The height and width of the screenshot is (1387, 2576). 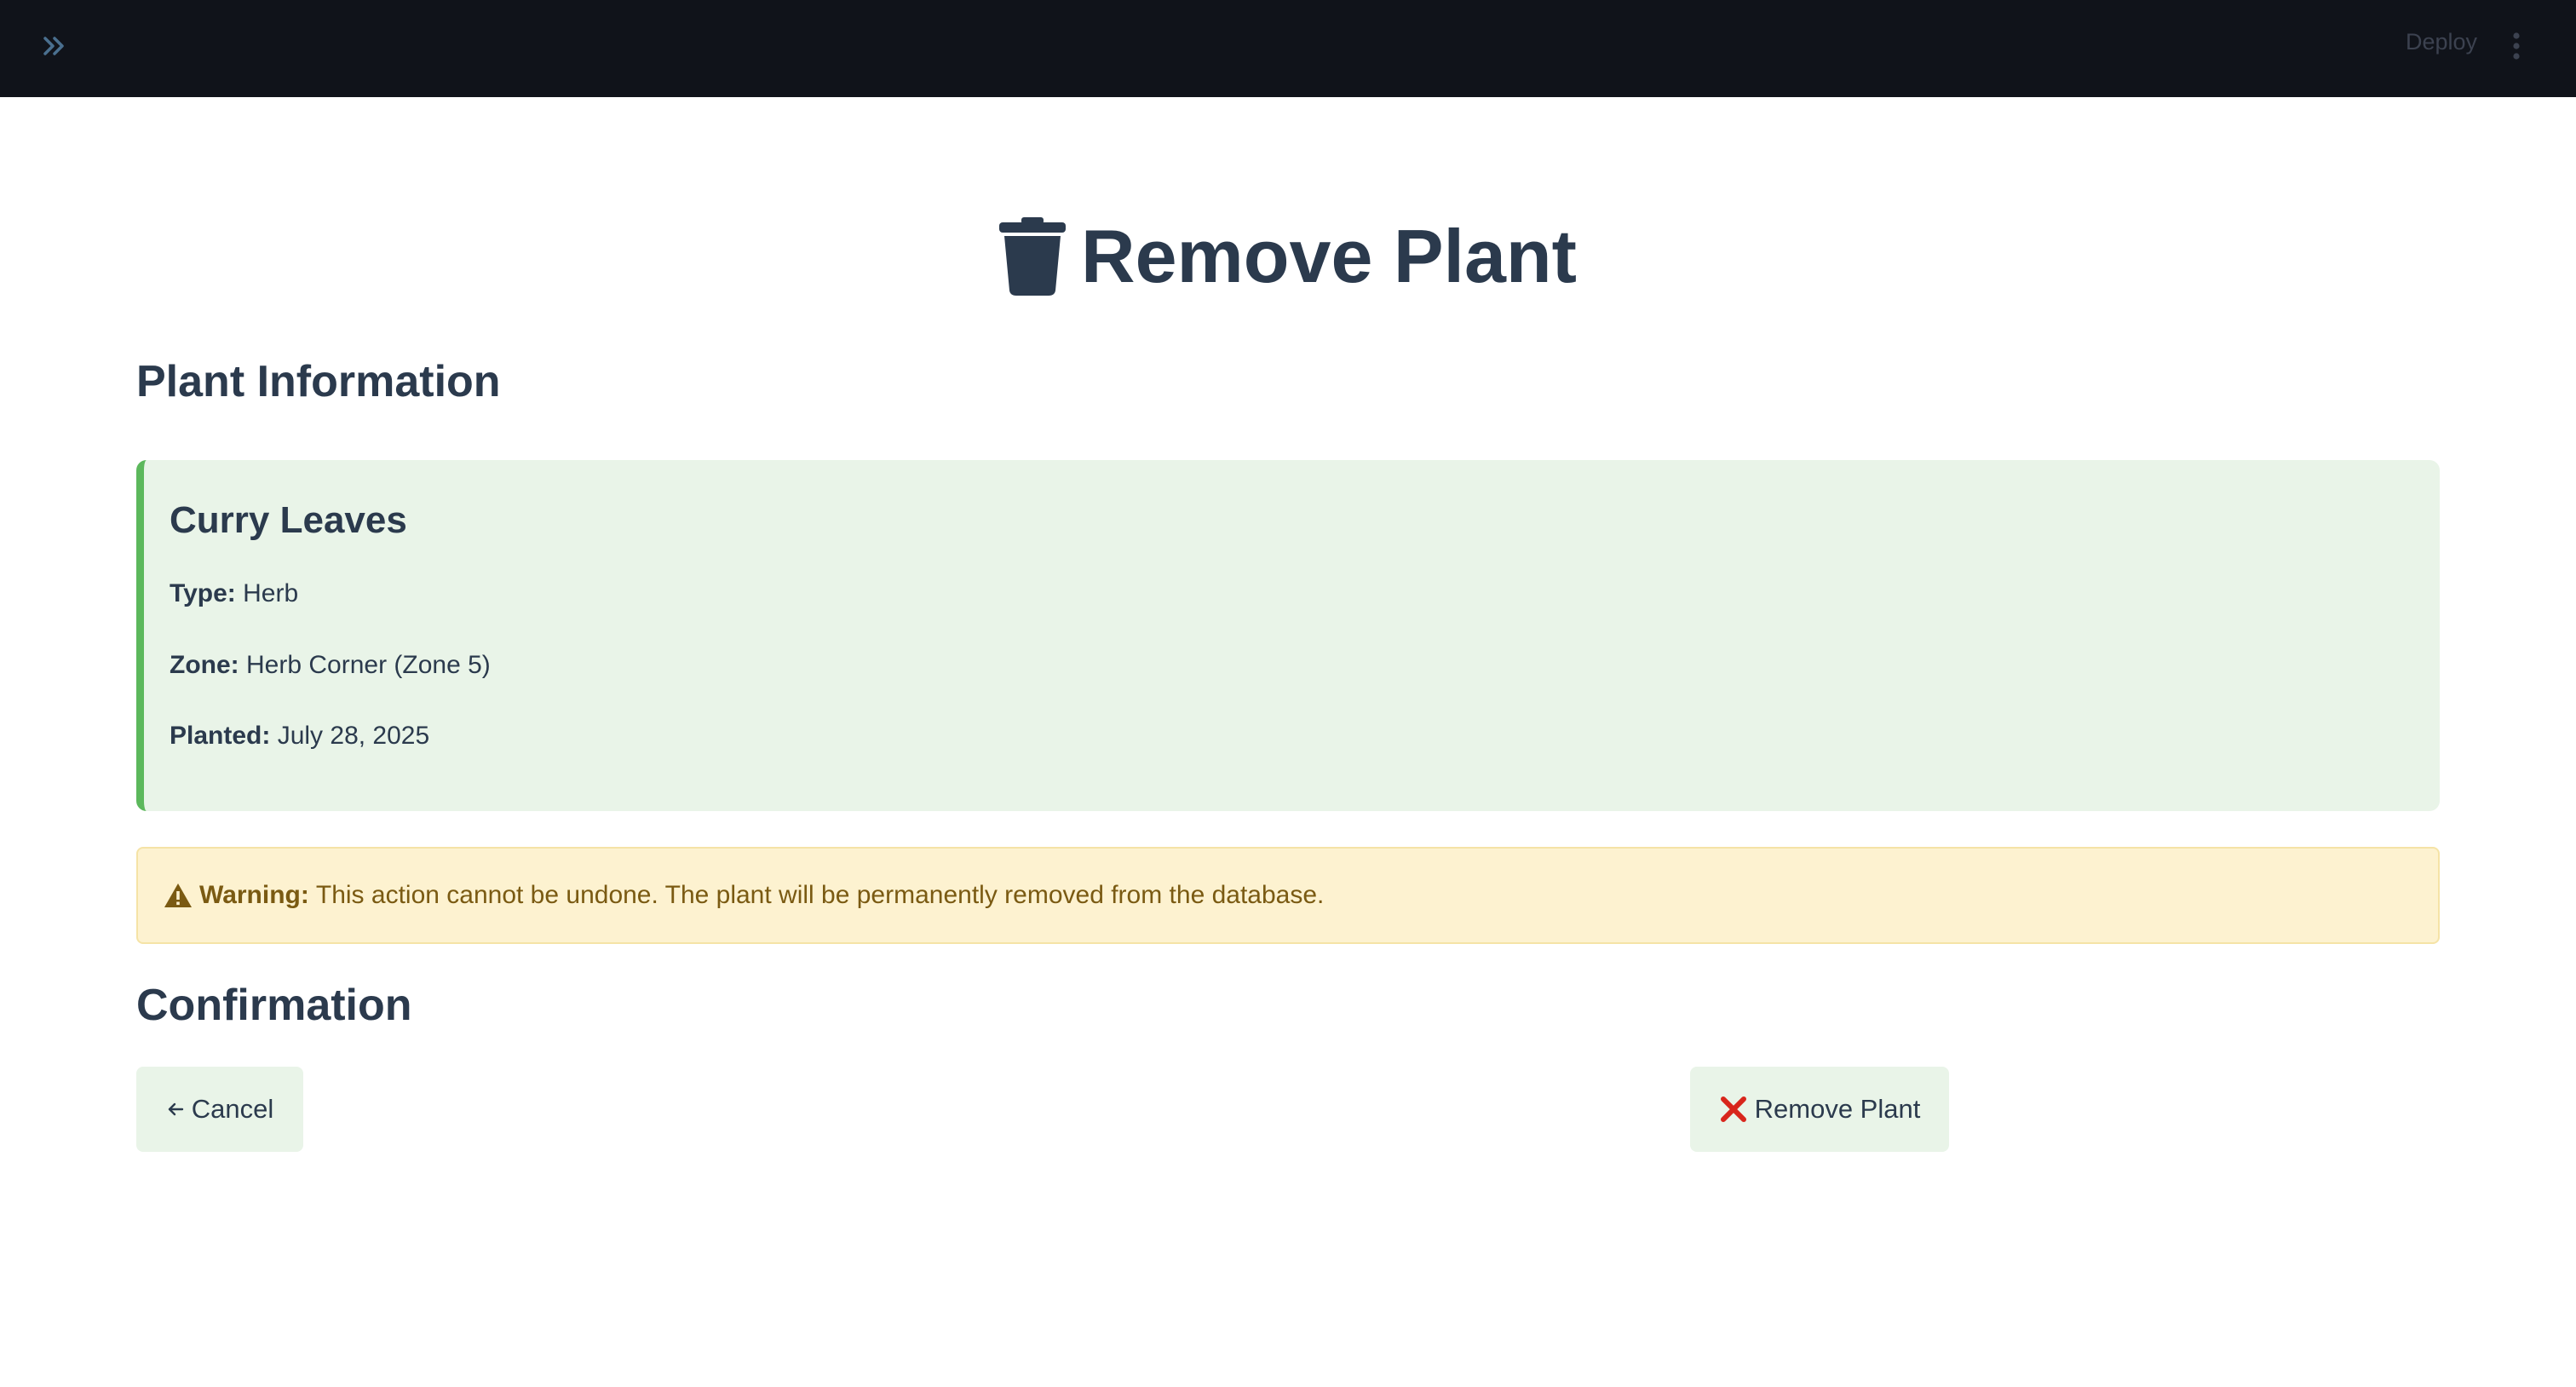 I want to click on vertical-ellipsis-icon, so click(x=2517, y=46).